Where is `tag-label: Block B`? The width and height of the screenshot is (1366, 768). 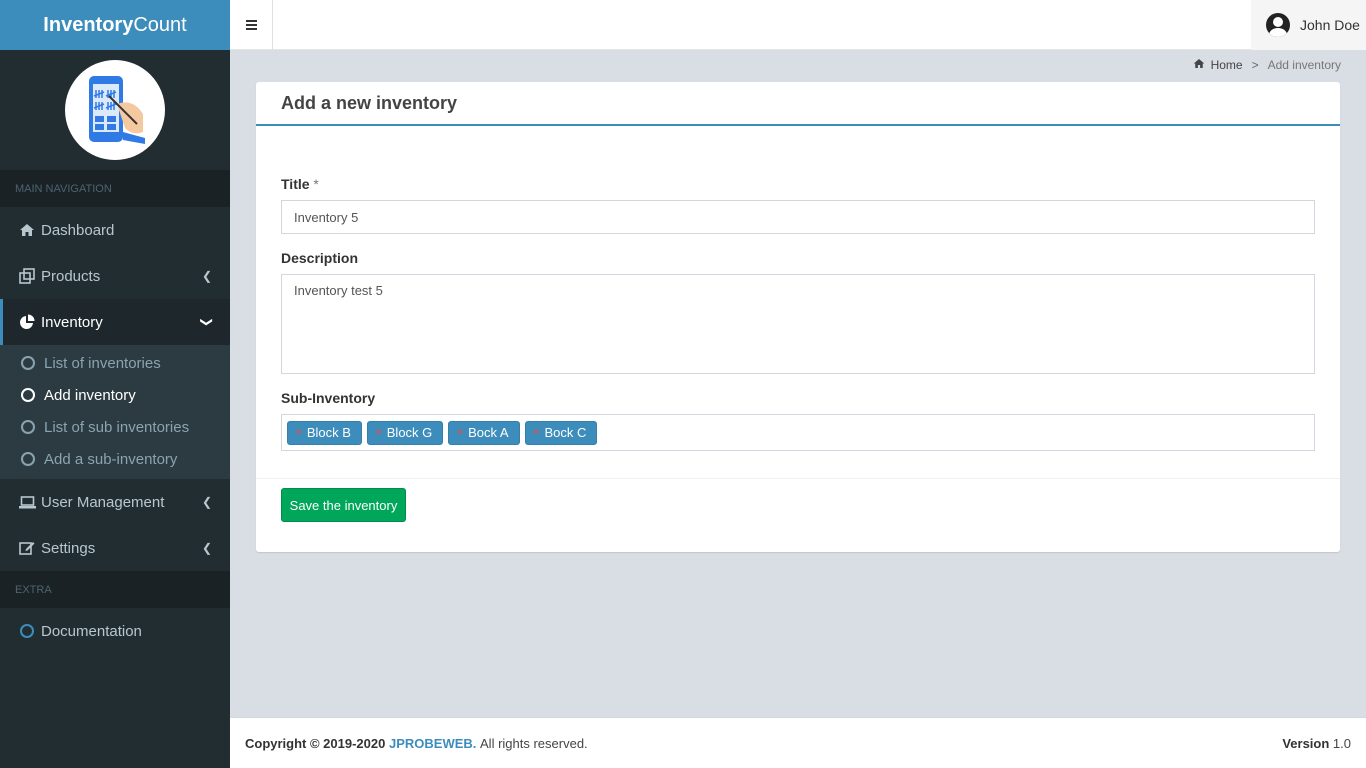 tag-label: Block B is located at coordinates (328, 432).